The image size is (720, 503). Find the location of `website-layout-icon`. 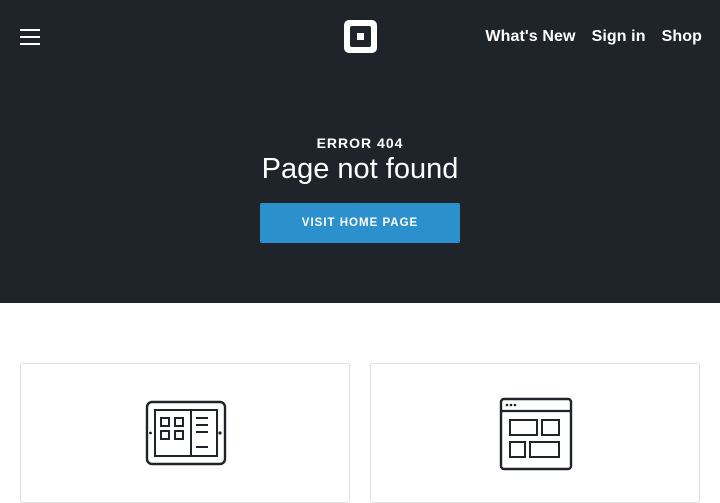

website-layout-icon is located at coordinates (536, 434).